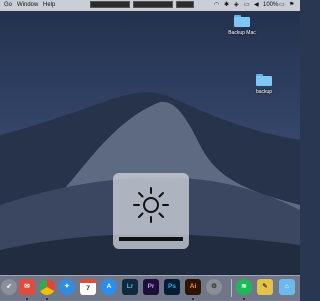 This screenshot has height=301, width=320. Describe the element at coordinates (247, 5) in the screenshot. I see `airplay-icon: ▭` at that location.